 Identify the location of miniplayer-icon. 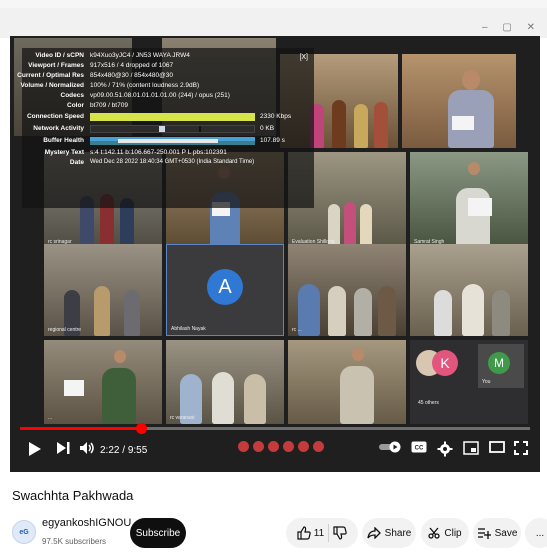
(471, 448).